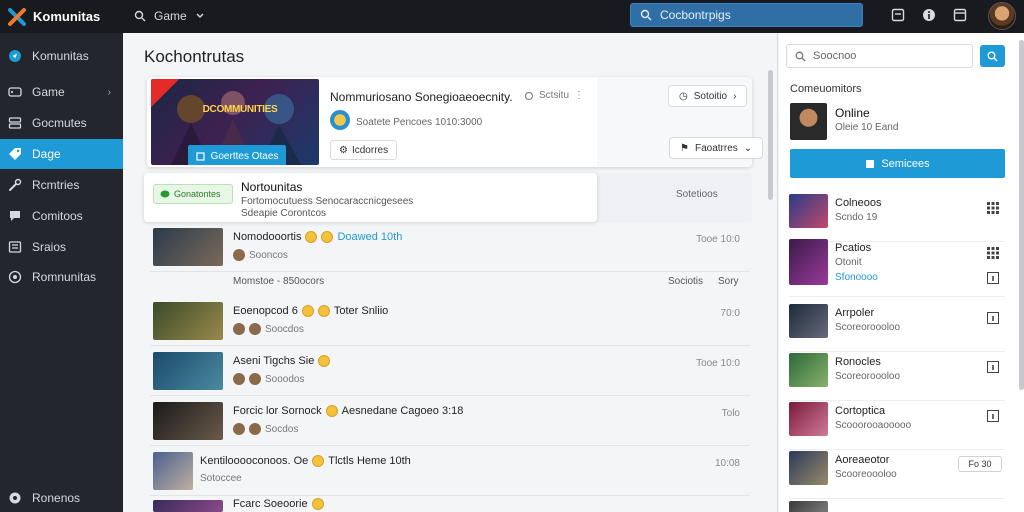  I want to click on sidebar-item-romnunitas: Romnunitas, so click(61, 277).